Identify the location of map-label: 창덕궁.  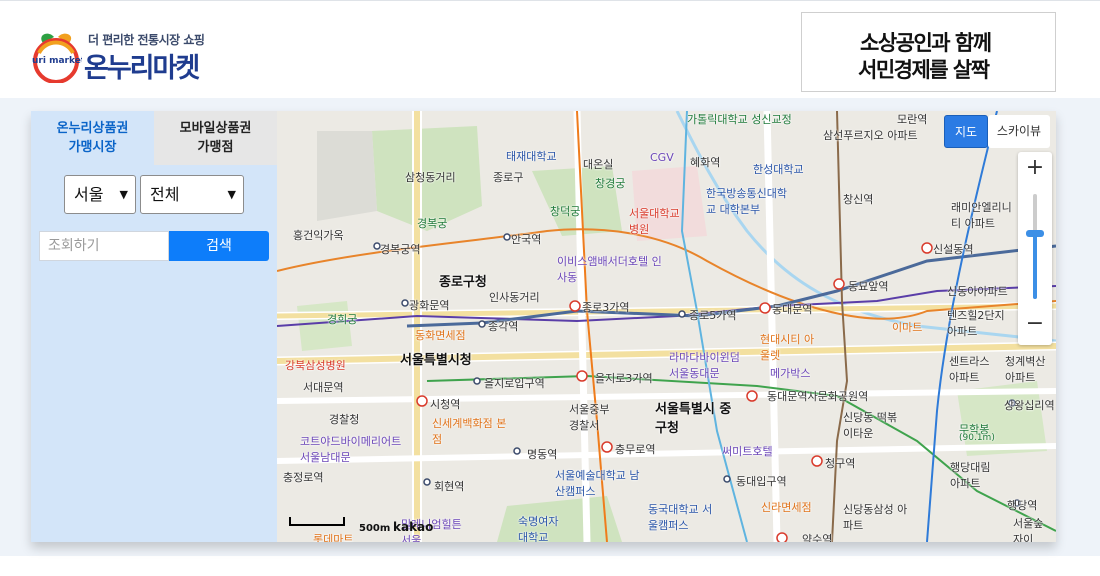
(565, 211).